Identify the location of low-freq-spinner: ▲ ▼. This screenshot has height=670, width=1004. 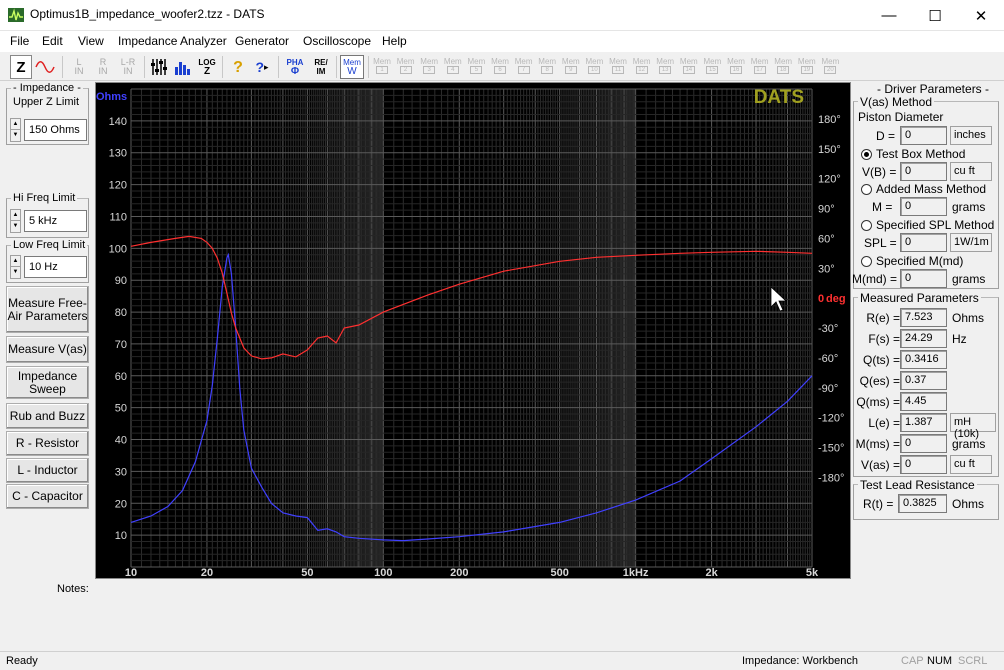
(15, 267).